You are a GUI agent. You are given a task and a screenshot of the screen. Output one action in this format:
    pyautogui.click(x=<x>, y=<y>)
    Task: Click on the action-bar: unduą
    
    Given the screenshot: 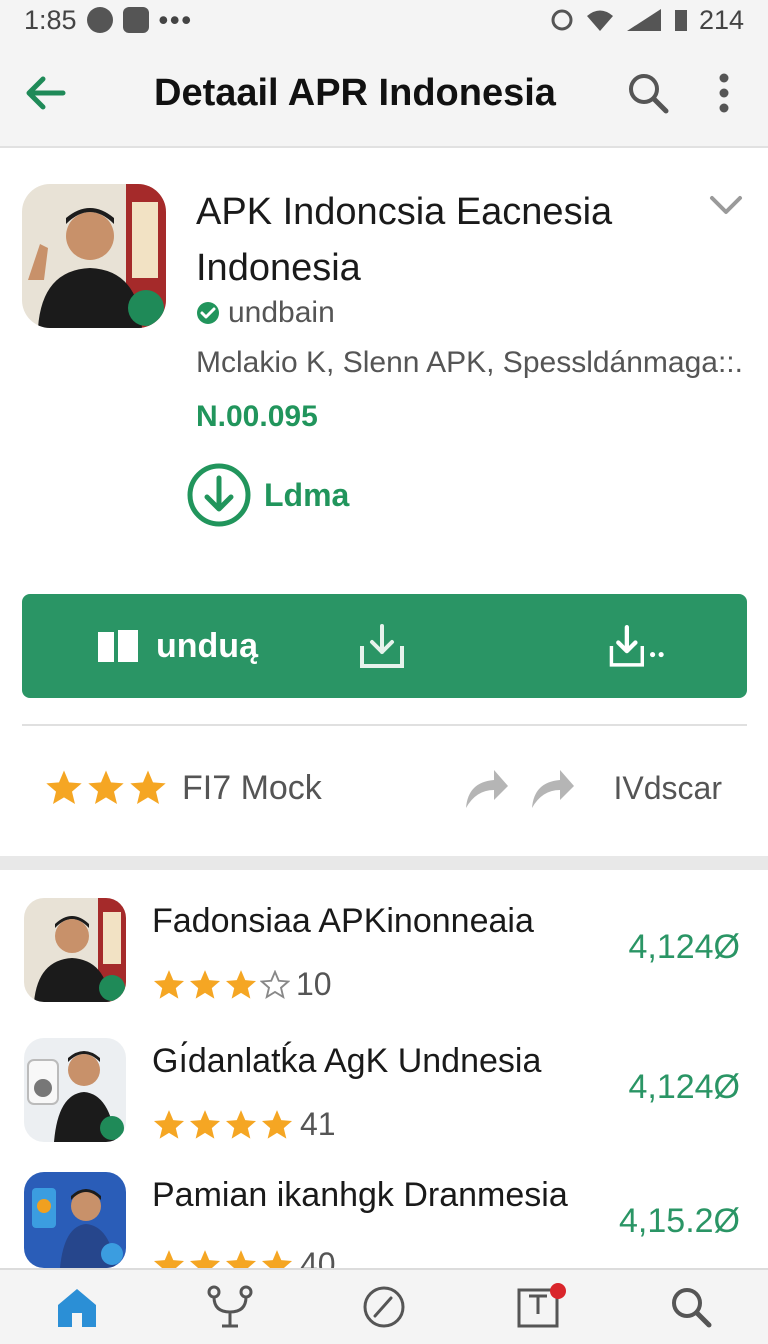 What is the action you would take?
    pyautogui.click(x=384, y=646)
    